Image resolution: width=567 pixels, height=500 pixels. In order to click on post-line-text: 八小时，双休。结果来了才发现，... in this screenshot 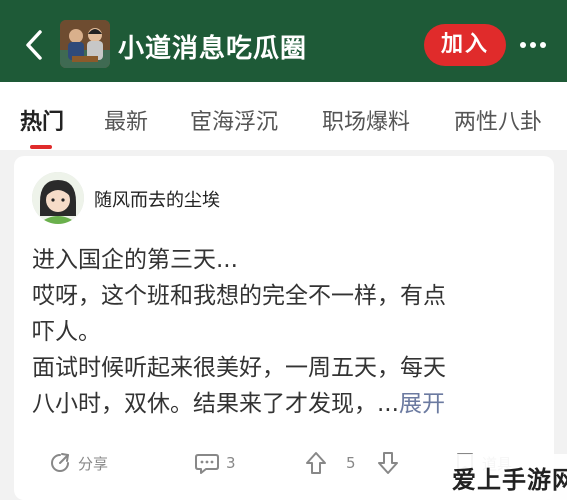, I will do `click(215, 404)`.